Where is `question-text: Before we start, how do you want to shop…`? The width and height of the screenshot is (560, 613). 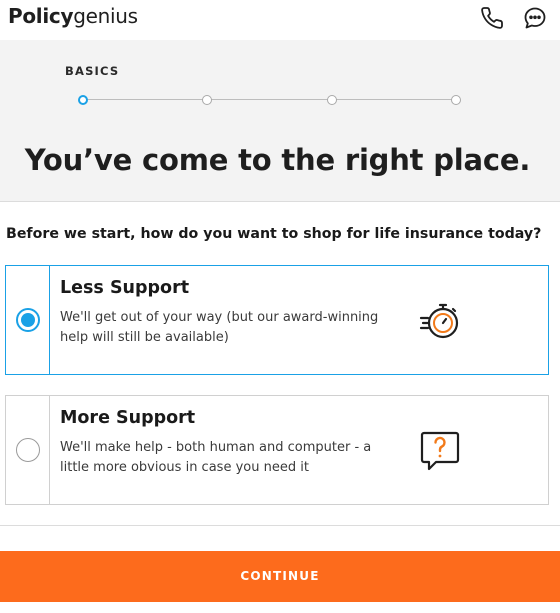
question-text: Before we start, how do you want to shop… is located at coordinates (274, 234).